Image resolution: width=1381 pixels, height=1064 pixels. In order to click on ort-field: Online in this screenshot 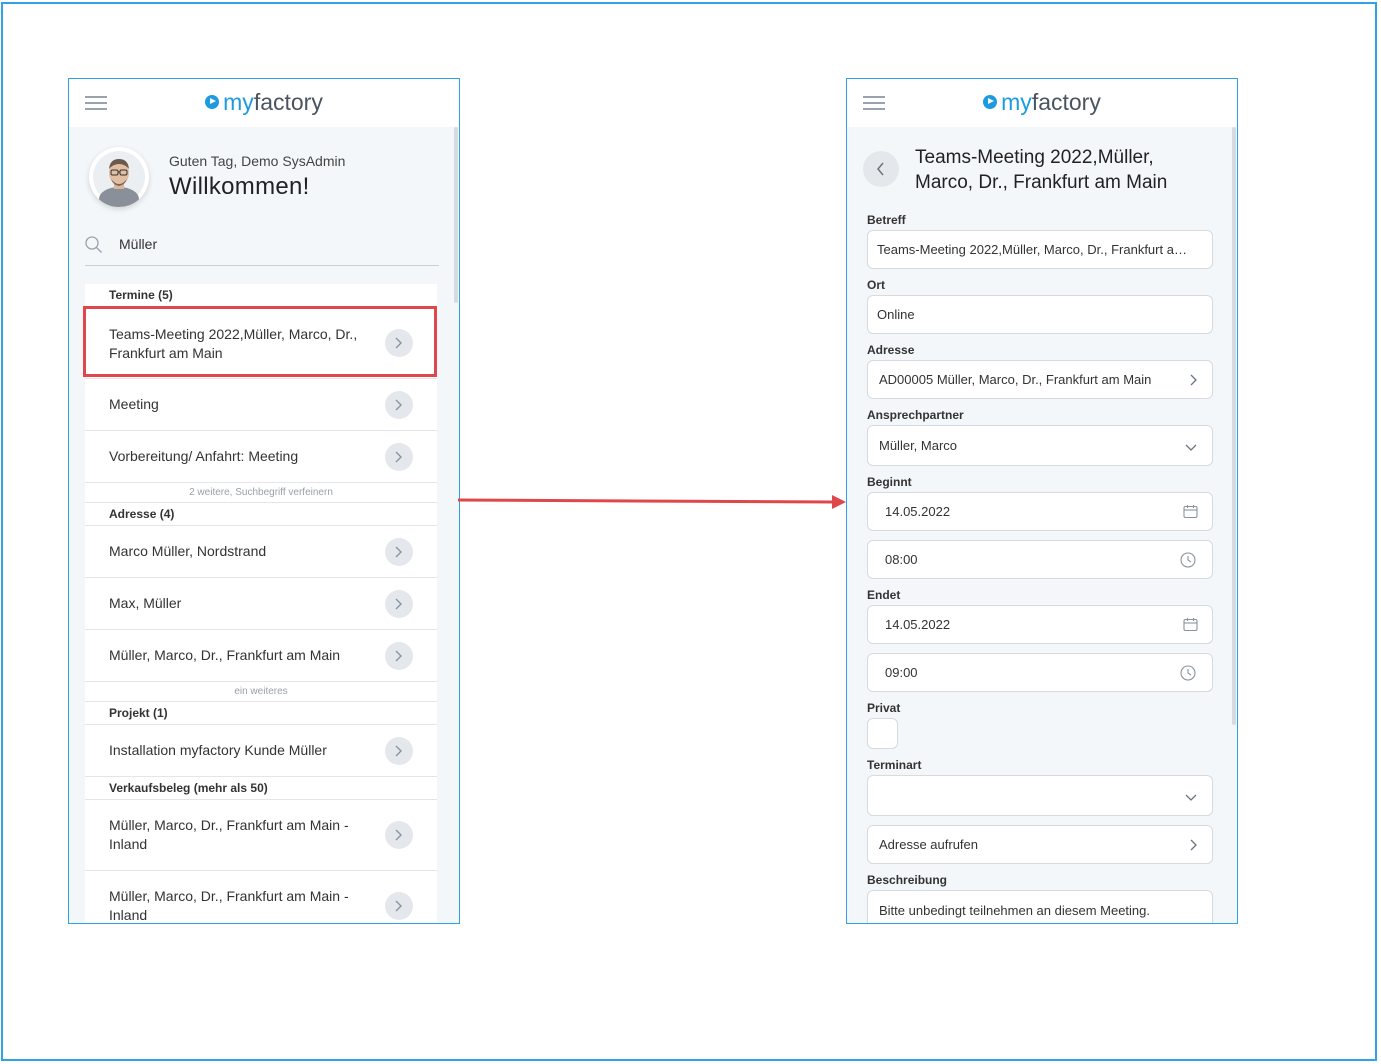, I will do `click(1040, 314)`.